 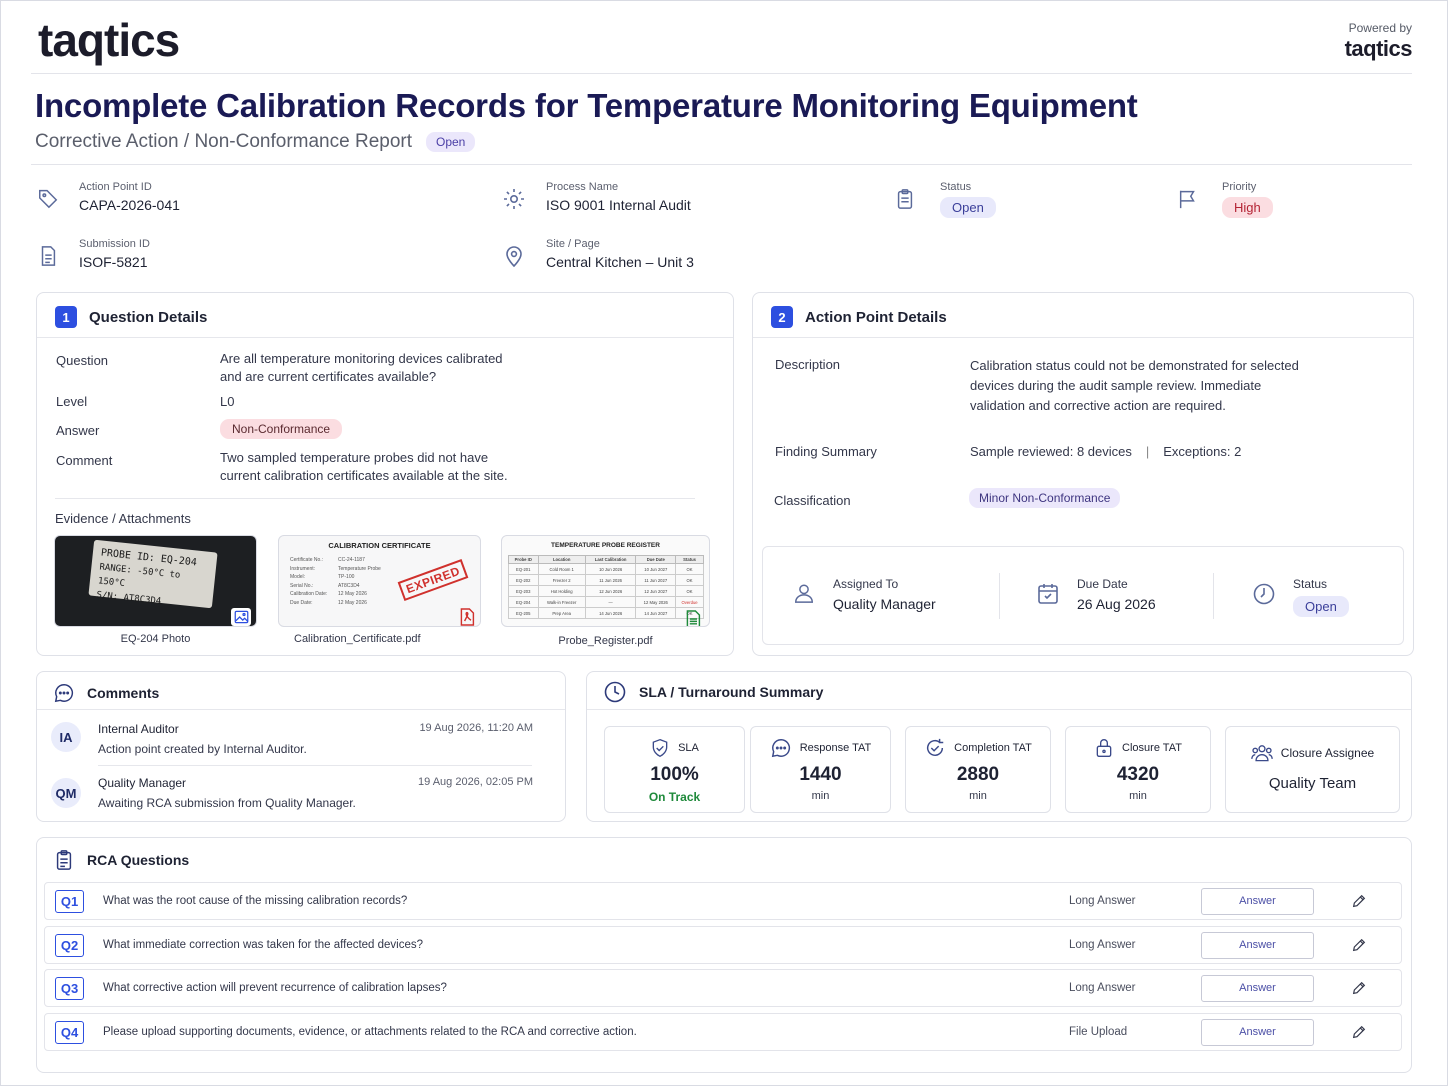 What do you see at coordinates (335, 560) in the screenshot?
I see `certificate-field: Certificate No.: CC-24-1187` at bounding box center [335, 560].